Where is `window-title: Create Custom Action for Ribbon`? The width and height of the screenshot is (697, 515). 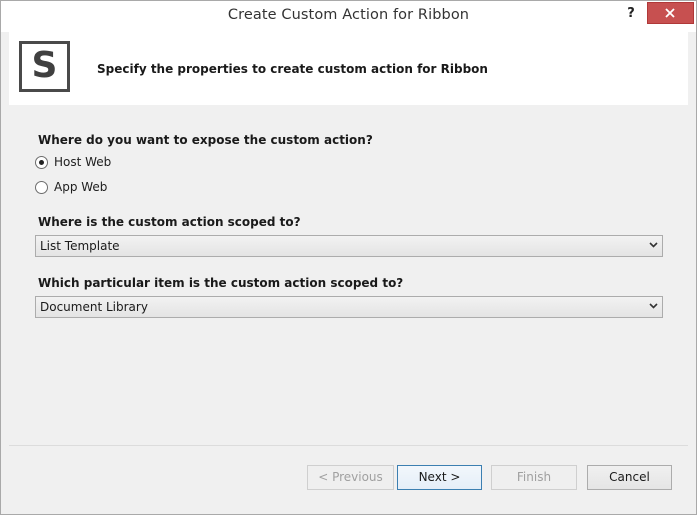 window-title: Create Custom Action for Ribbon is located at coordinates (348, 15).